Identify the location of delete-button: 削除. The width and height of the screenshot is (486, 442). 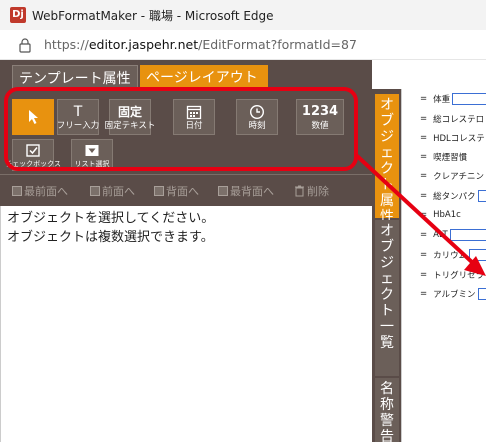
(311, 191).